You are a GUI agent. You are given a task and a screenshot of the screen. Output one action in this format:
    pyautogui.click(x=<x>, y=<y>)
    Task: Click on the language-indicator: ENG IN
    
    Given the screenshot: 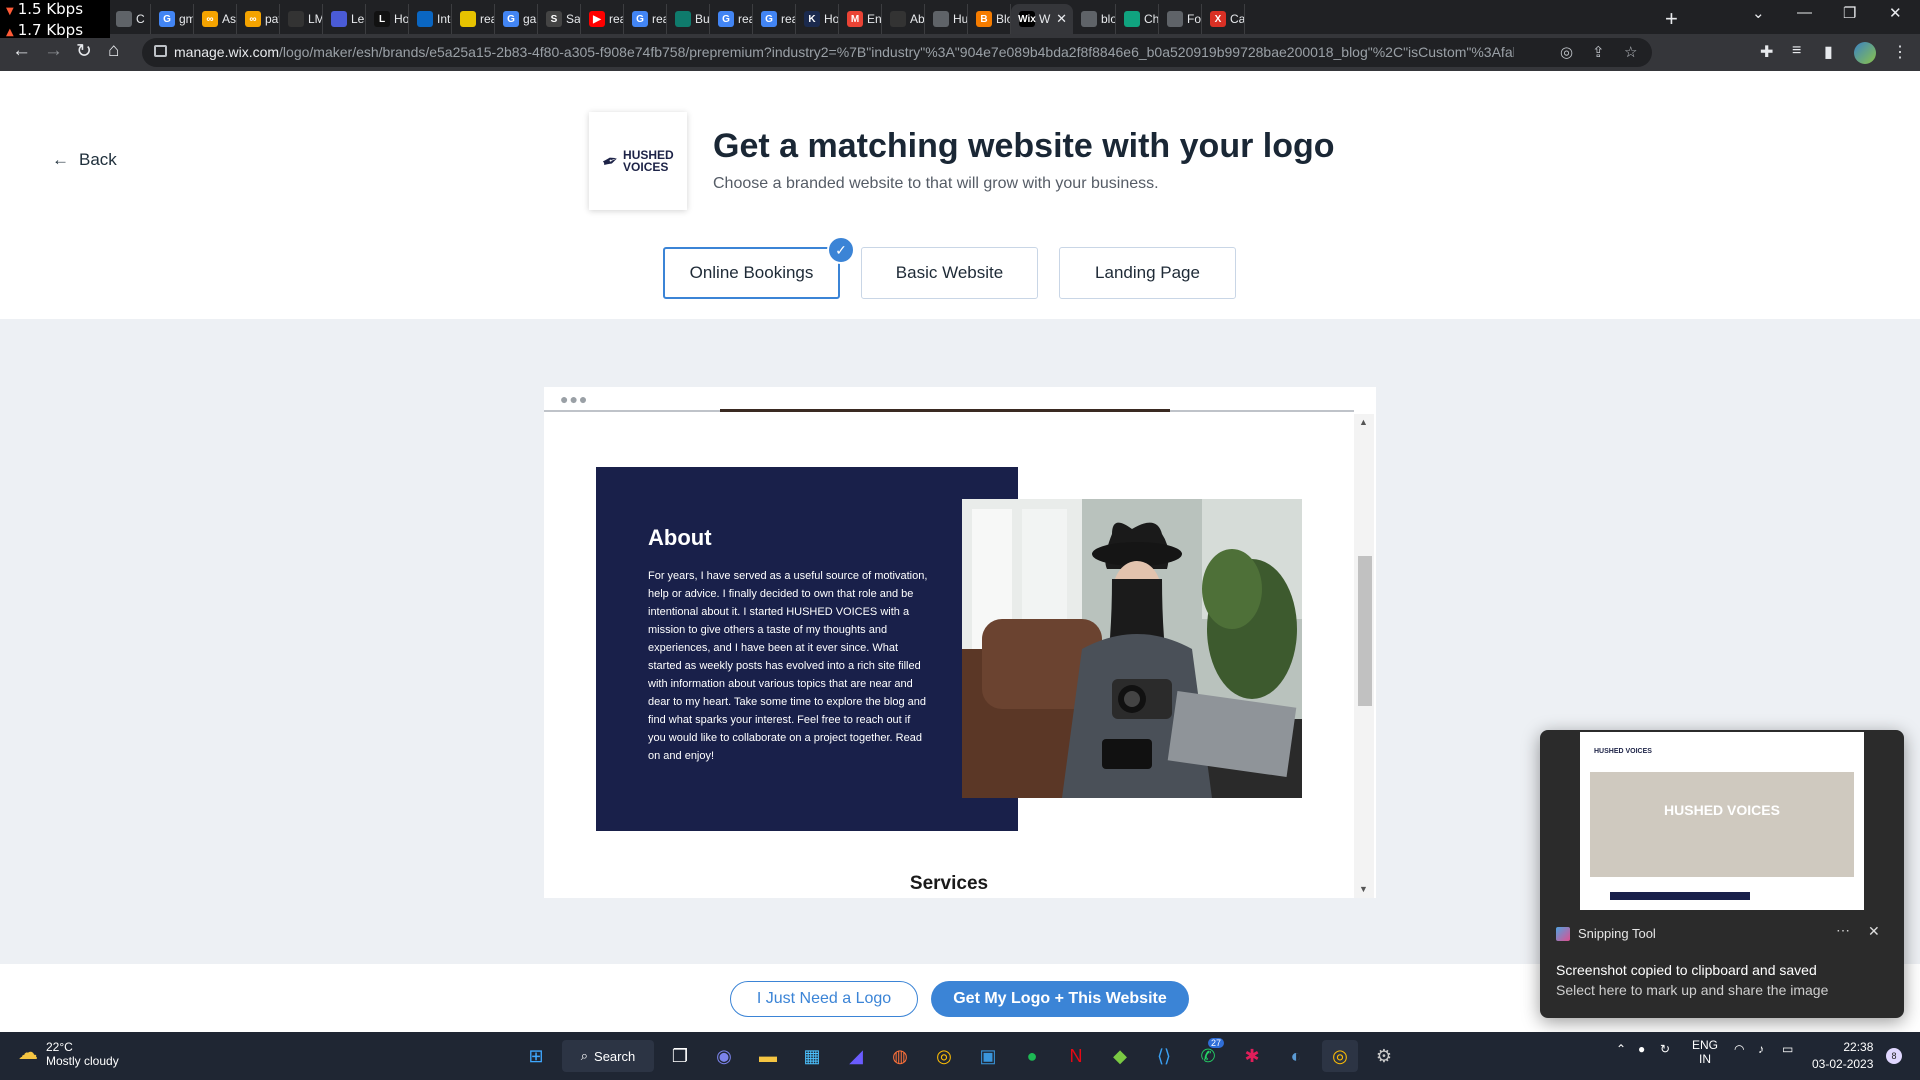 What is the action you would take?
    pyautogui.click(x=1705, y=1052)
    